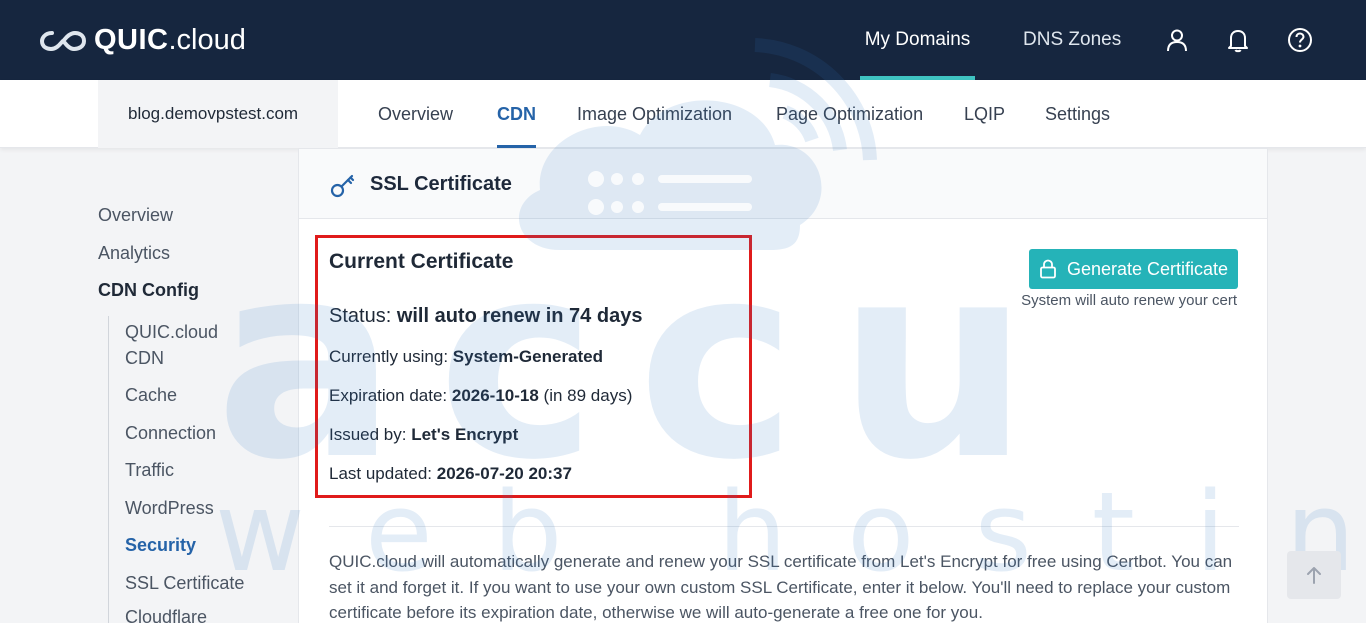  What do you see at coordinates (415, 114) in the screenshot?
I see `tab-overview: Overview` at bounding box center [415, 114].